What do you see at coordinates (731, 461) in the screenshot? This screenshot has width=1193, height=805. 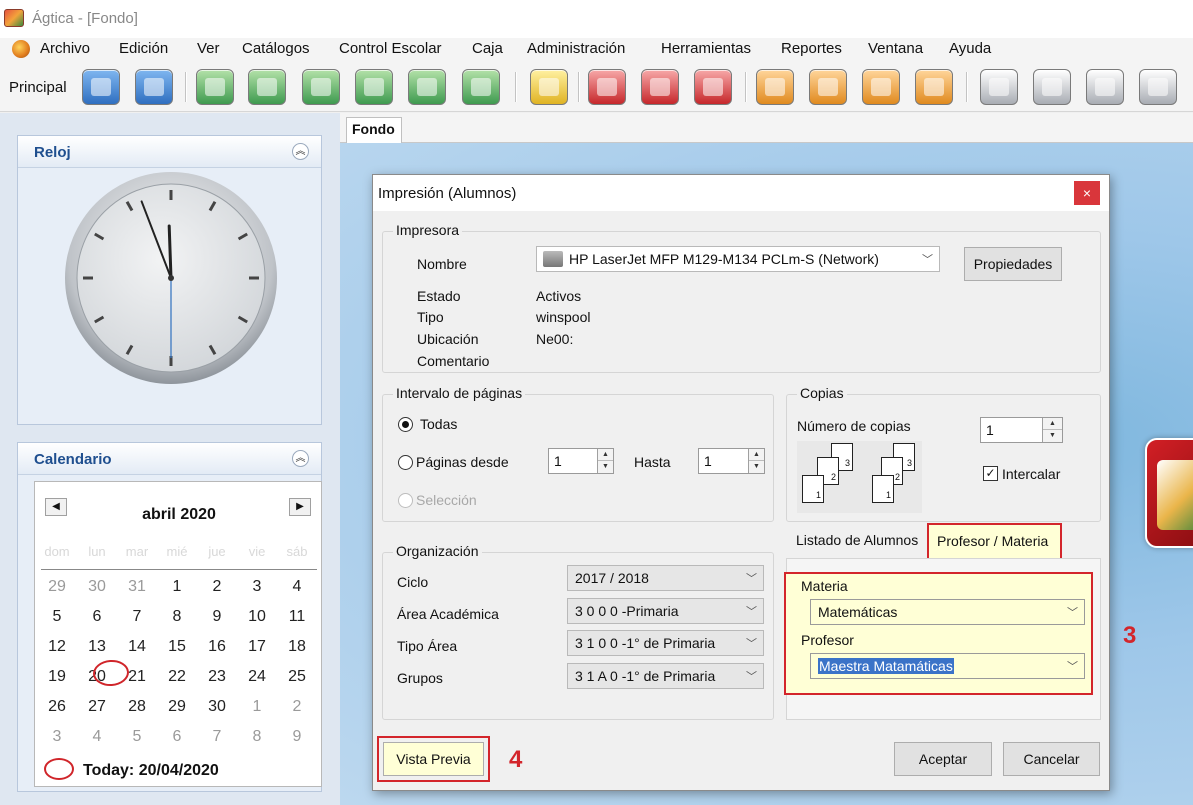 I see `to-page-stepper: 1 ▲ ▼` at bounding box center [731, 461].